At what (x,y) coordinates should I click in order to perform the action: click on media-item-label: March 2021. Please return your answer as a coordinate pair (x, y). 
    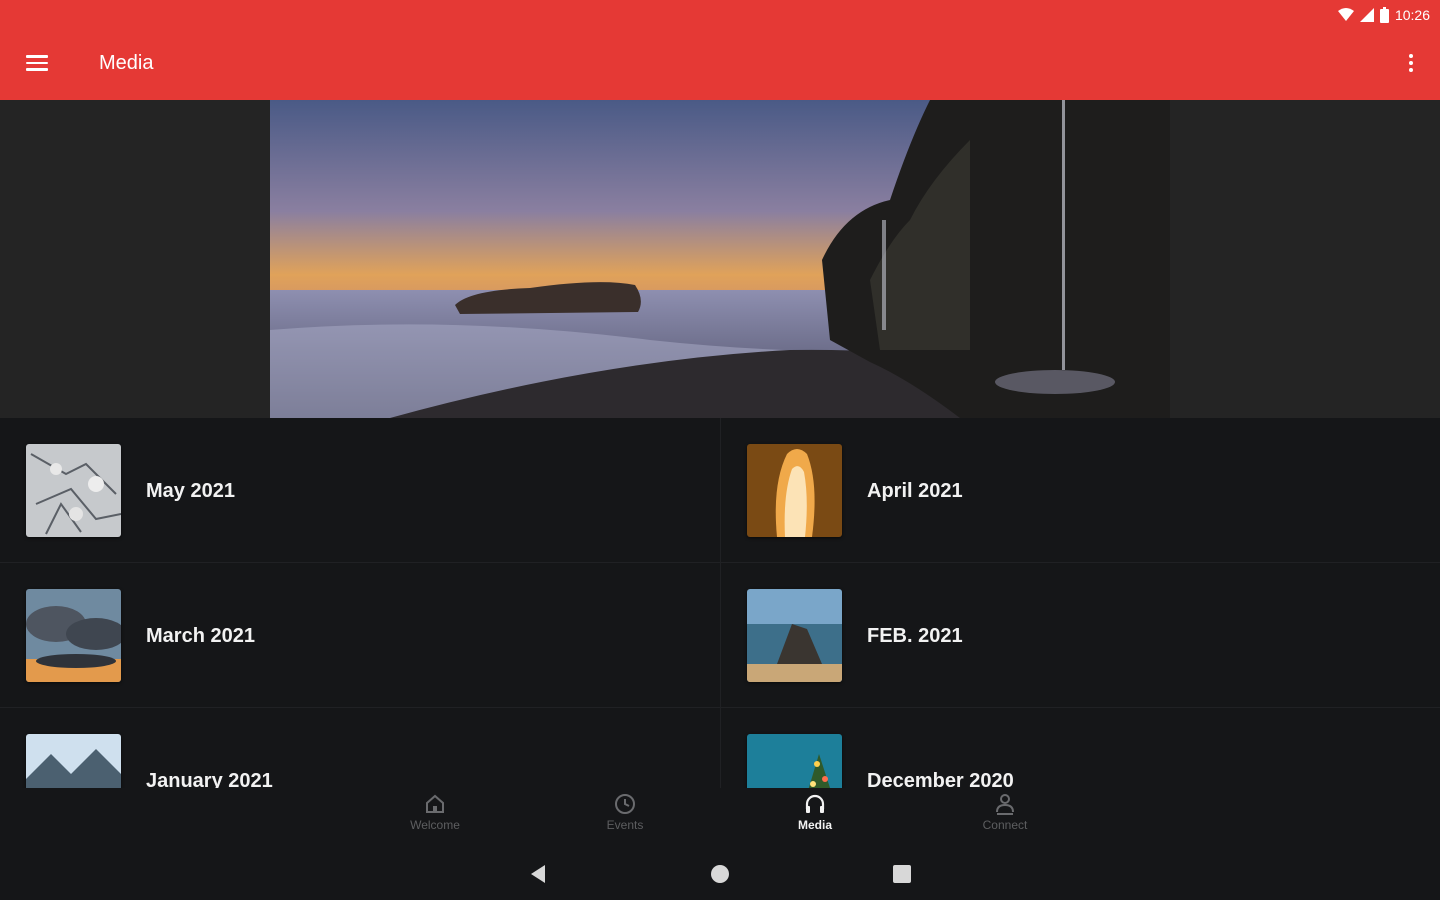
    Looking at the image, I should click on (200, 636).